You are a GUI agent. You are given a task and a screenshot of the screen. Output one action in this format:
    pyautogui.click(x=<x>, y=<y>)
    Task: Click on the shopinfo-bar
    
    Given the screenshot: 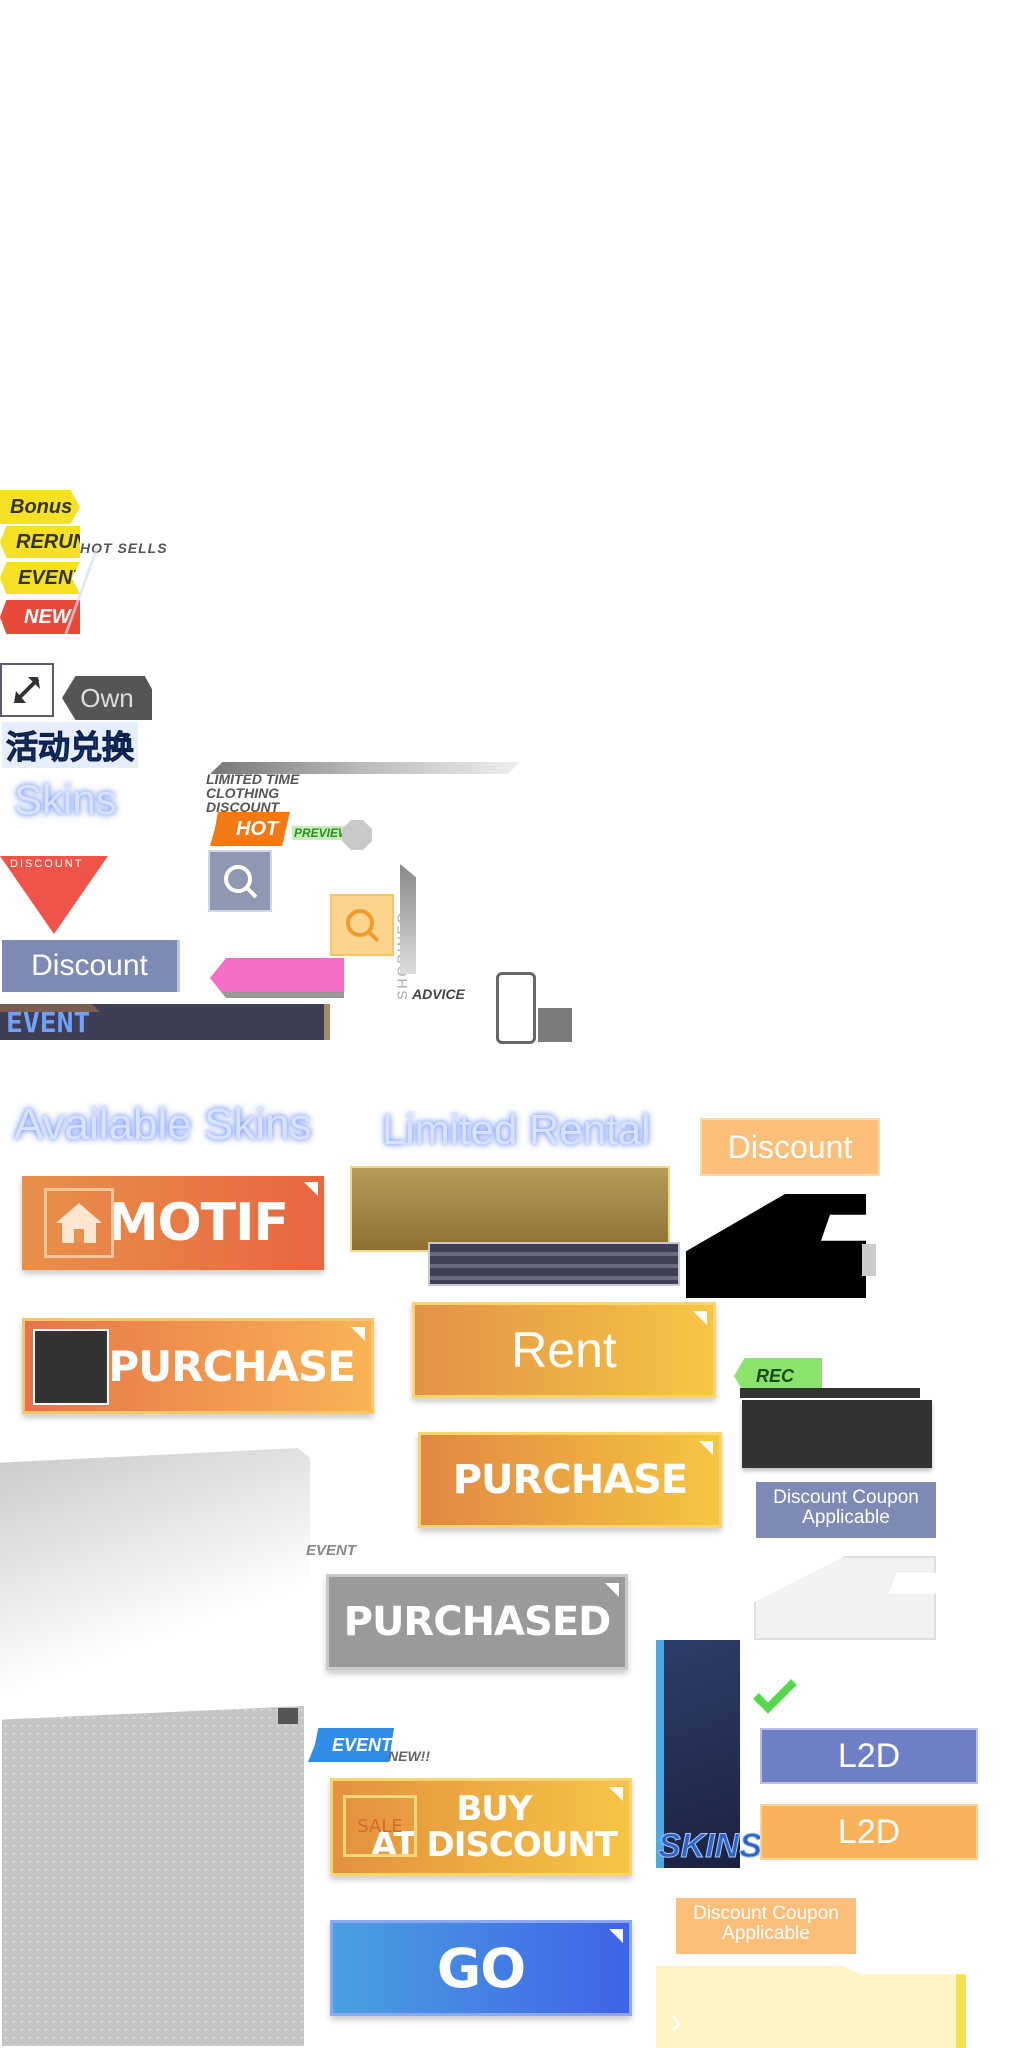 What is the action you would take?
    pyautogui.click(x=408, y=919)
    